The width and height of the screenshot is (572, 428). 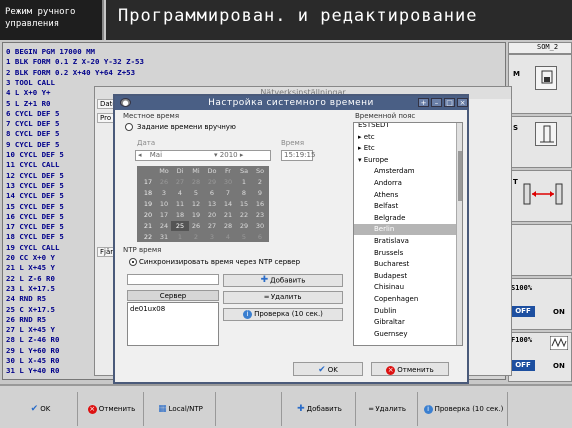 I want to click on window-menu-icon: ●, so click(x=125, y=102).